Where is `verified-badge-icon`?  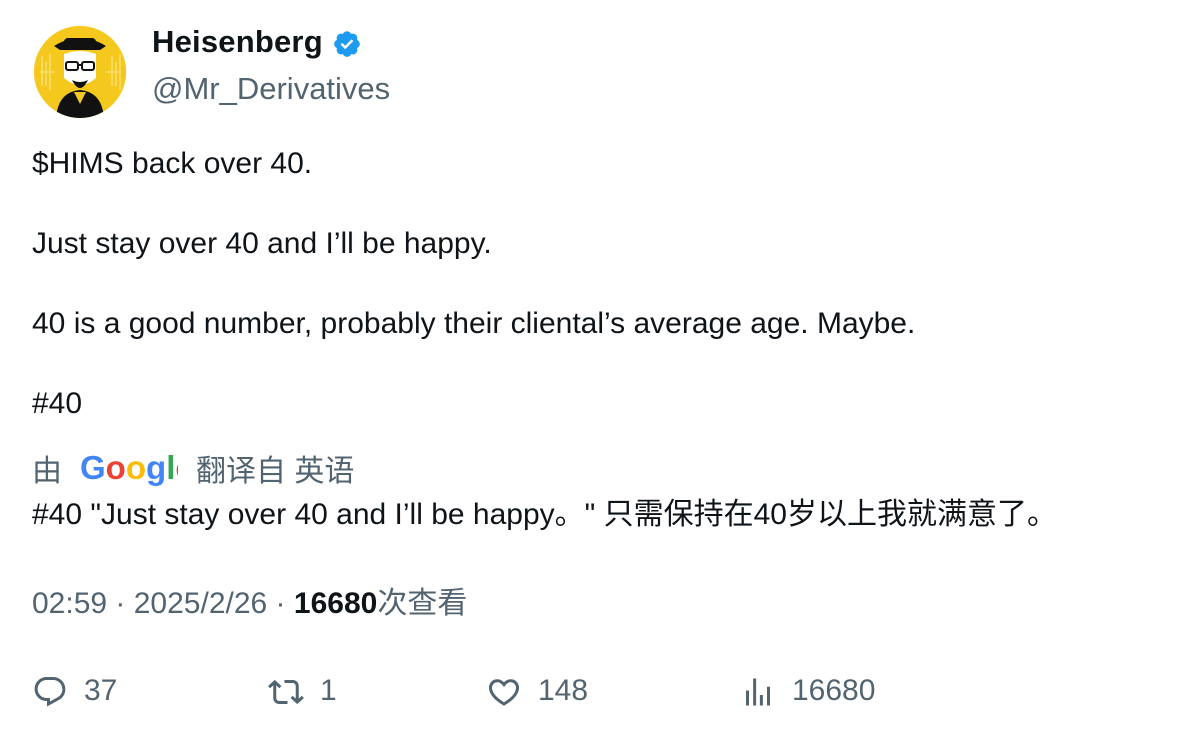 verified-badge-icon is located at coordinates (347, 43).